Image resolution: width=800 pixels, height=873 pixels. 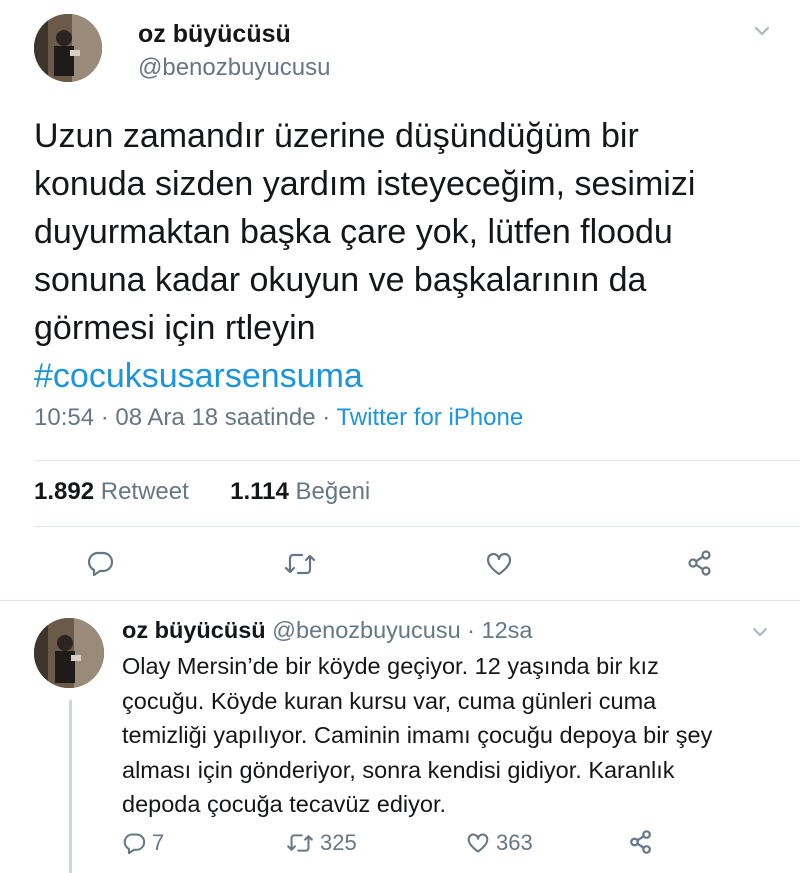 I want to click on reply-retweet-button: 325, so click(x=321, y=843).